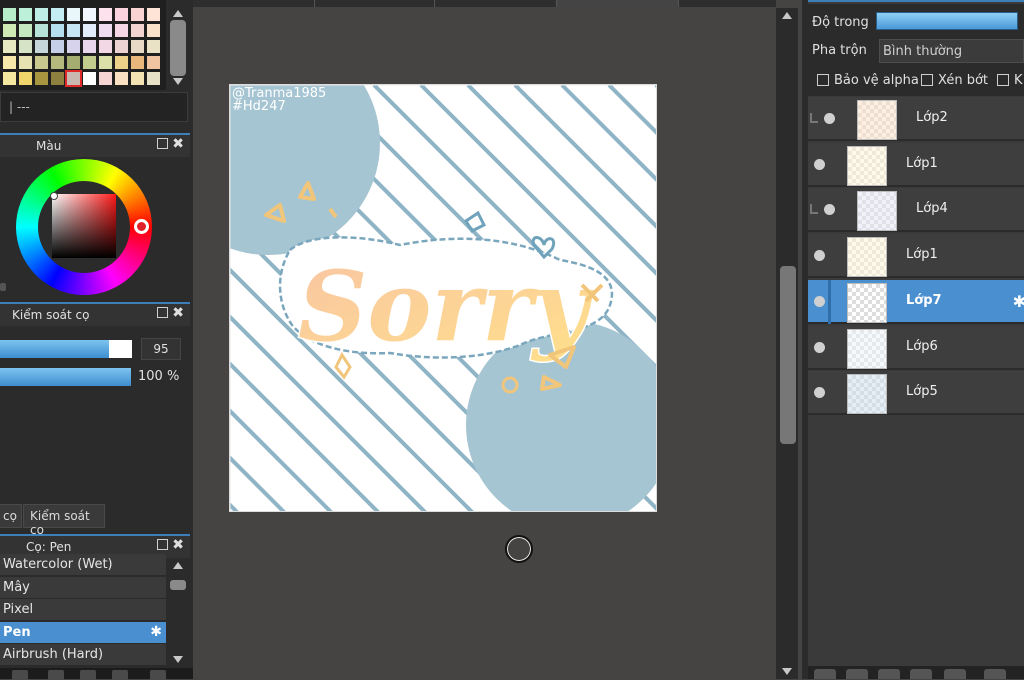 The height and width of the screenshot is (680, 1024). Describe the element at coordinates (788, 355) in the screenshot. I see `canvas-scroll-thumb` at that location.